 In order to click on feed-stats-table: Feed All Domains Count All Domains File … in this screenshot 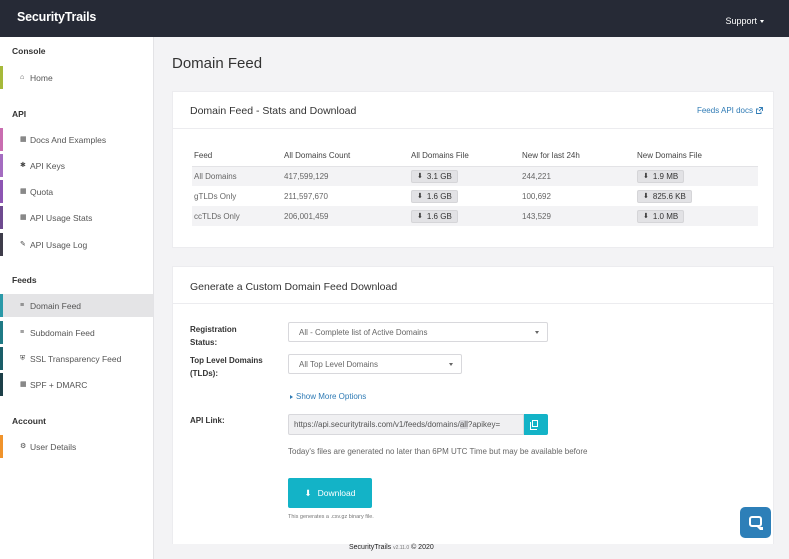, I will do `click(475, 186)`.